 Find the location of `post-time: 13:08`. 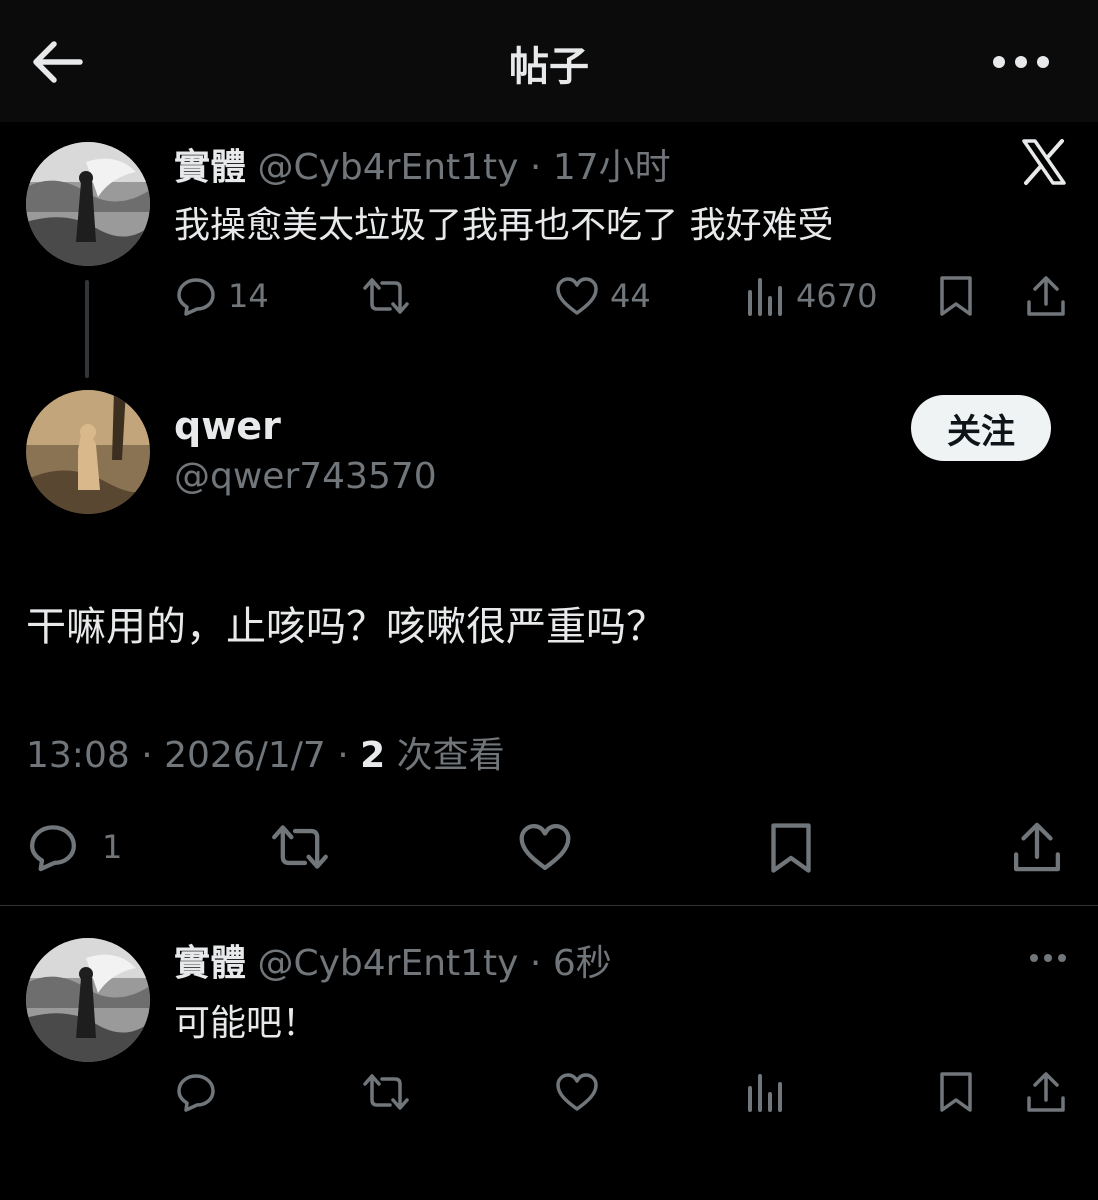

post-time: 13:08 is located at coordinates (78, 755).